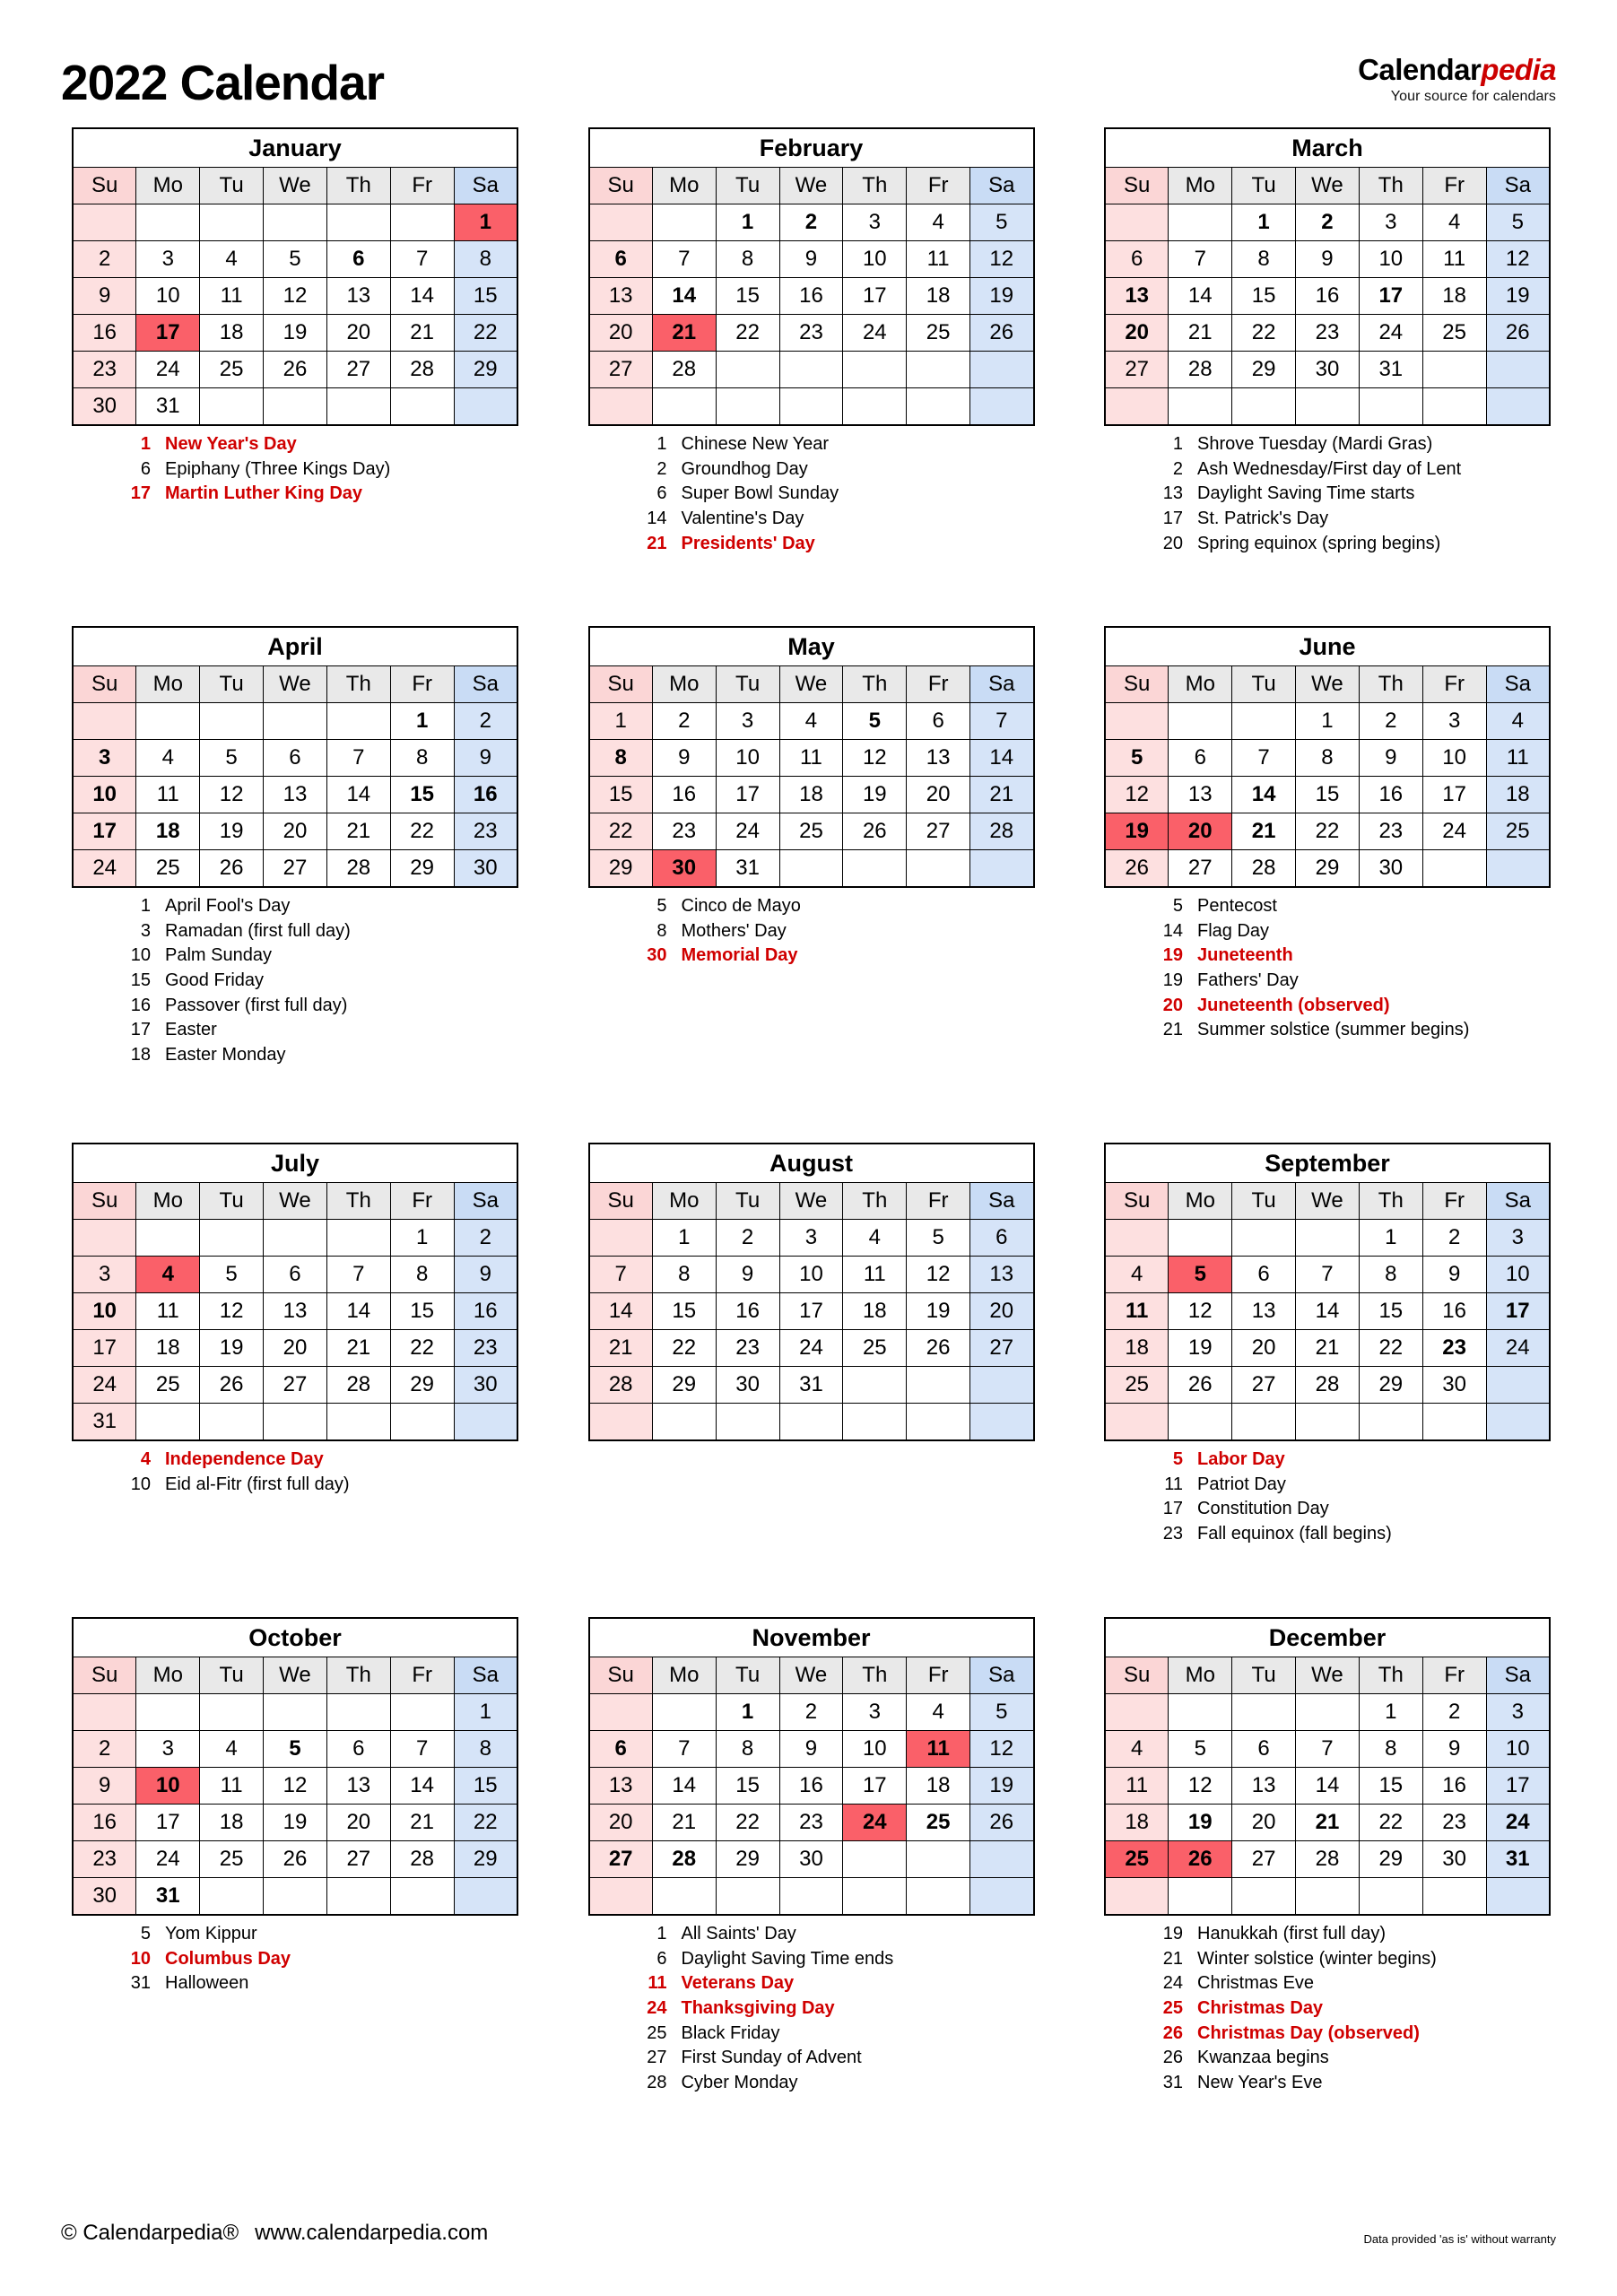  I want to click on day-cell: 2, so click(811, 222).